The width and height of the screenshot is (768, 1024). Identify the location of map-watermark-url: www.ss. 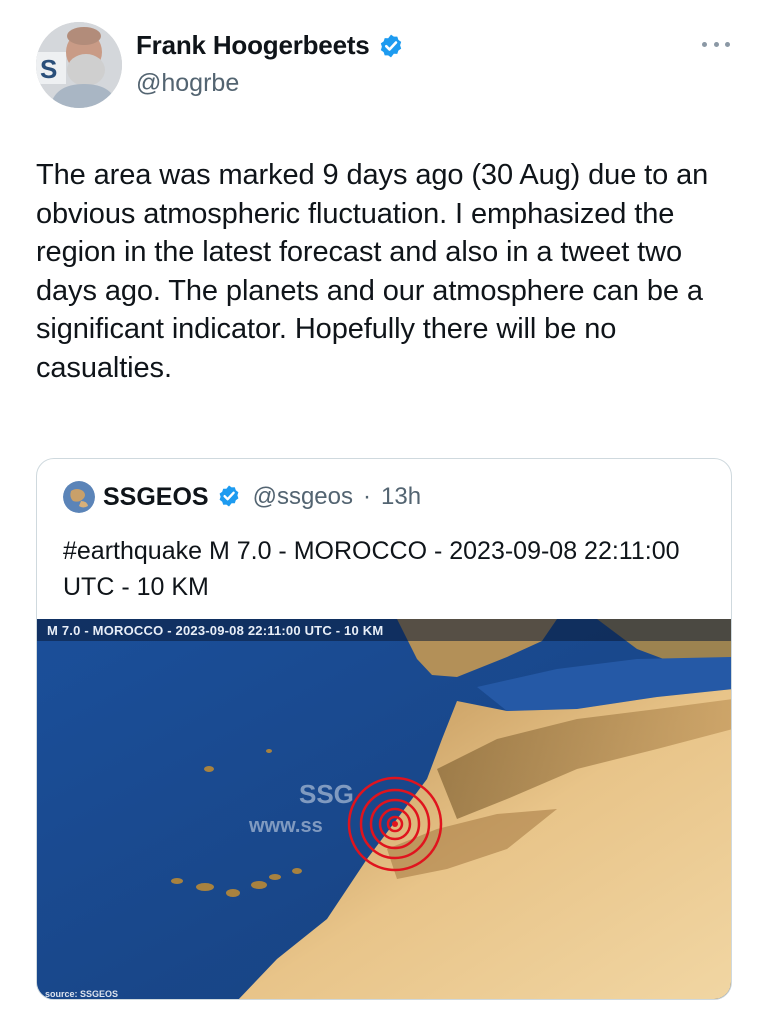
(286, 826).